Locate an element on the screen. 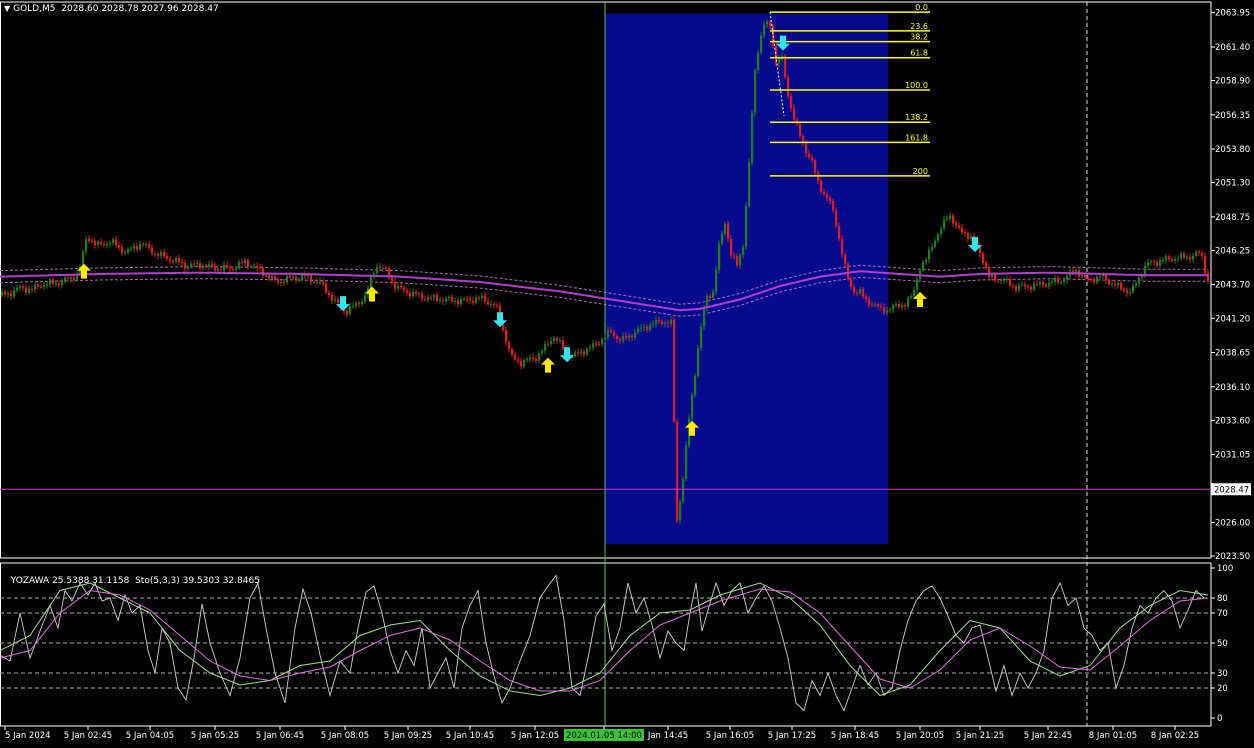 Image resolution: width=1254 pixels, height=748 pixels. fib-level-label: 138.2 is located at coordinates (916, 117).